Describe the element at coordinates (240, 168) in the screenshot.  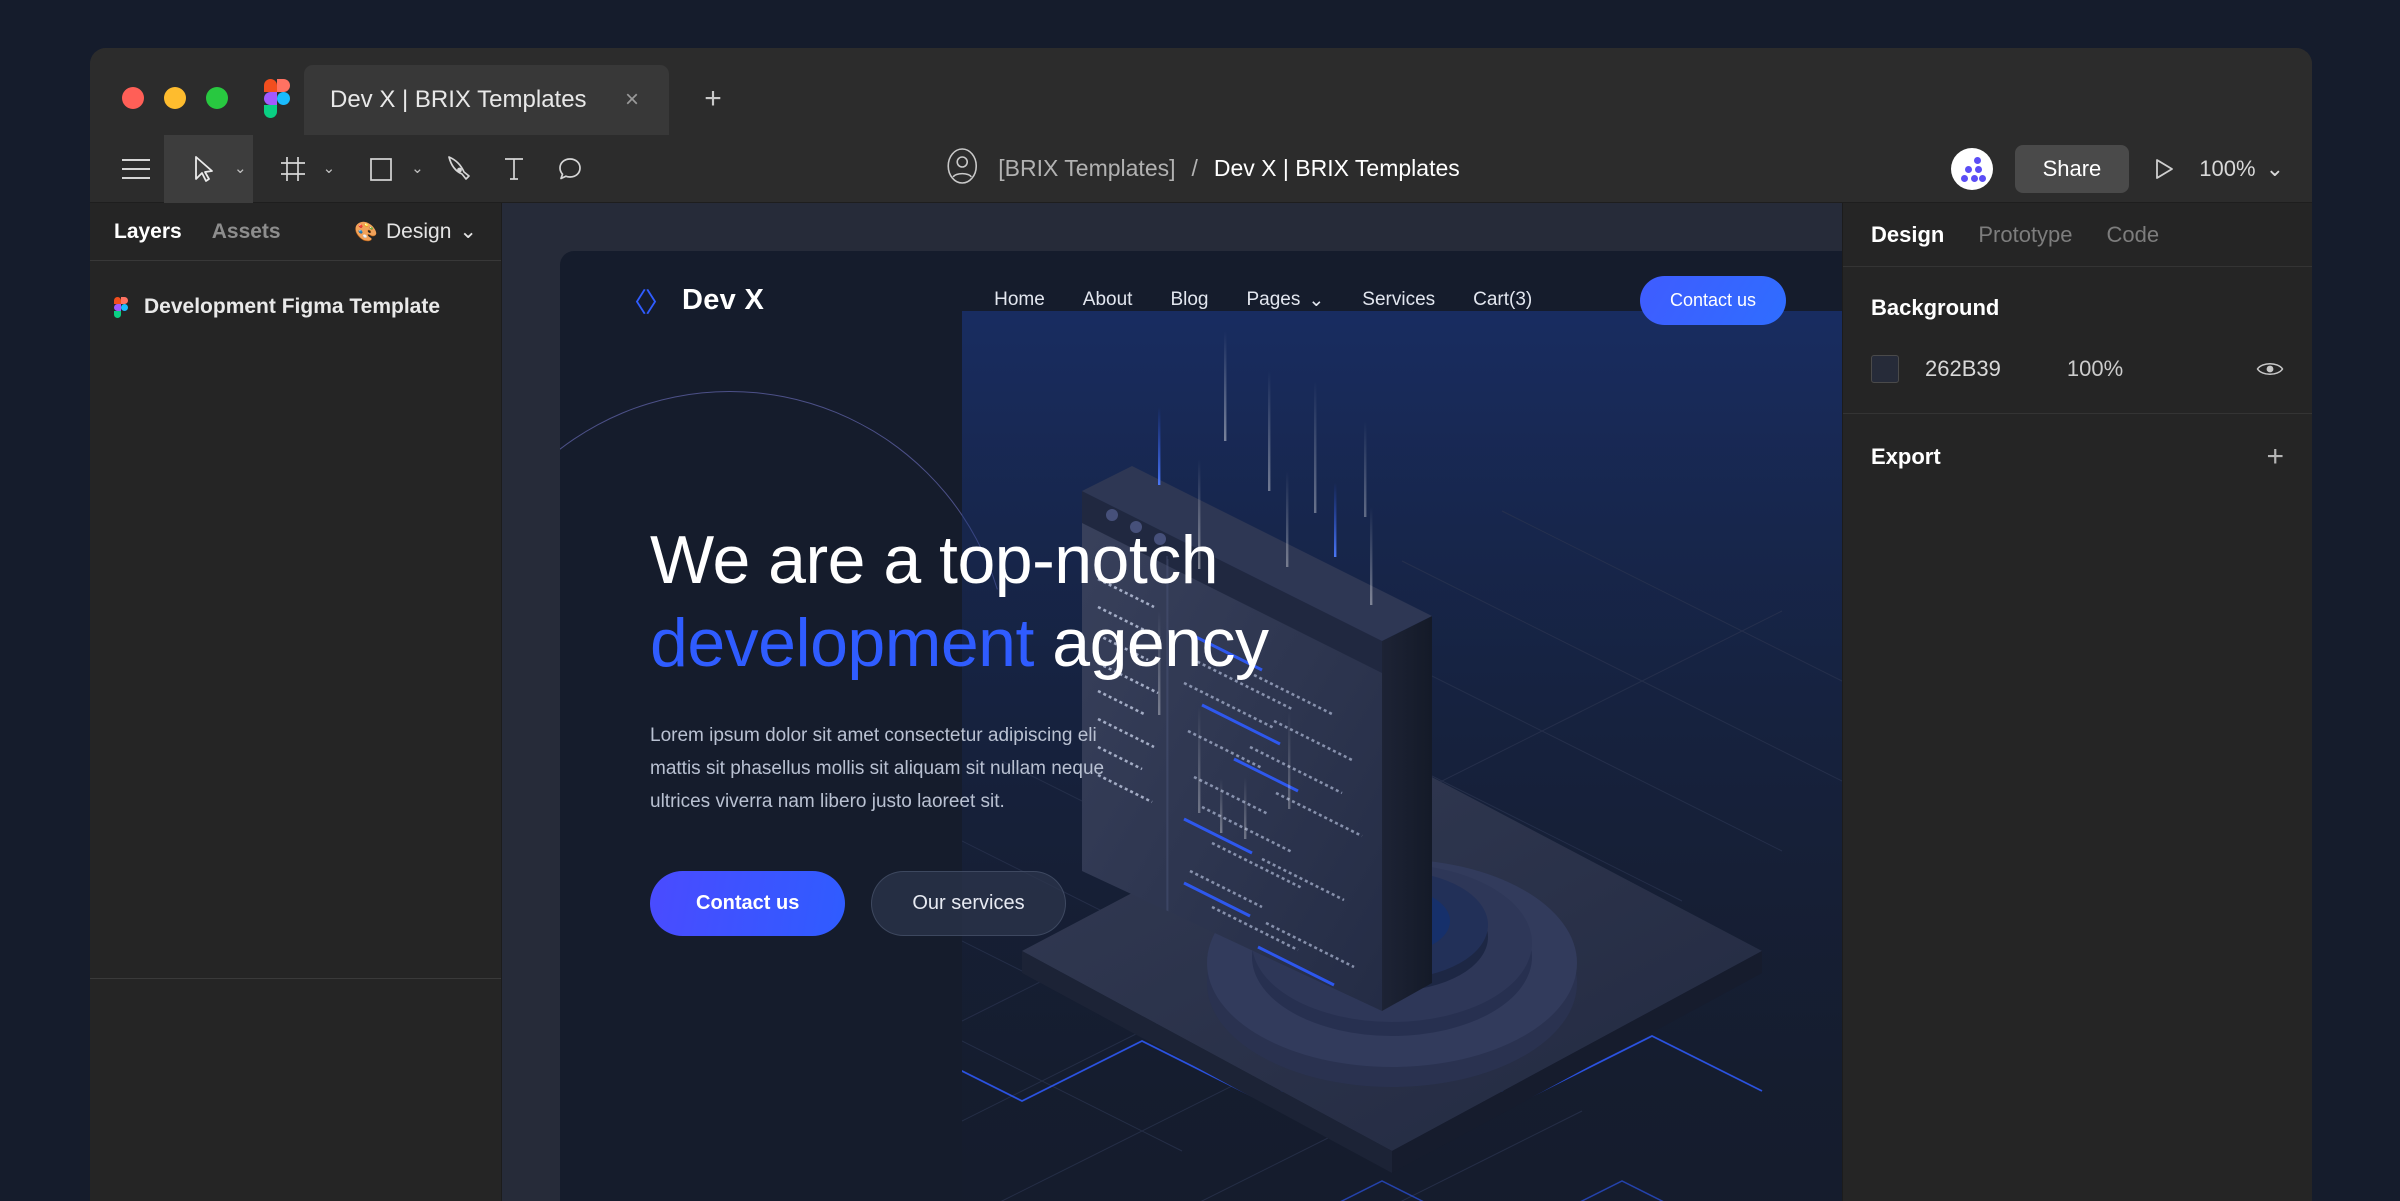
I see `move-tool-caret-icon: ⌄` at that location.